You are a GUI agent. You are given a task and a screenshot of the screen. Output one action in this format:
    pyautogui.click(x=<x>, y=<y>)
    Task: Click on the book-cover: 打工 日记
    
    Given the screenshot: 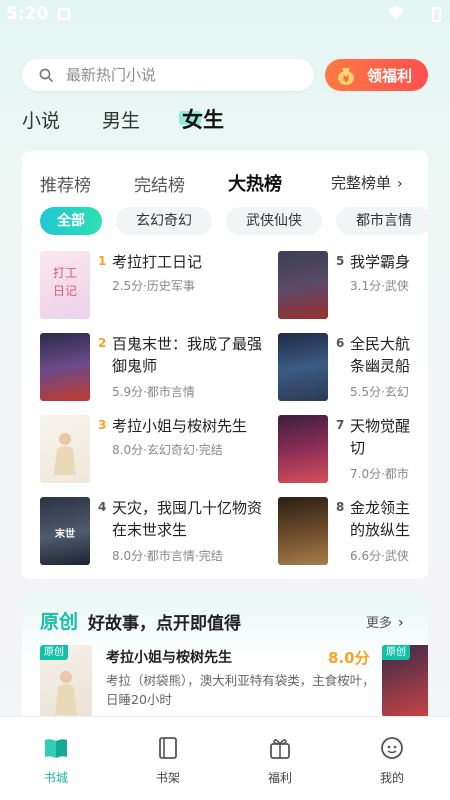 What is the action you would take?
    pyautogui.click(x=65, y=285)
    